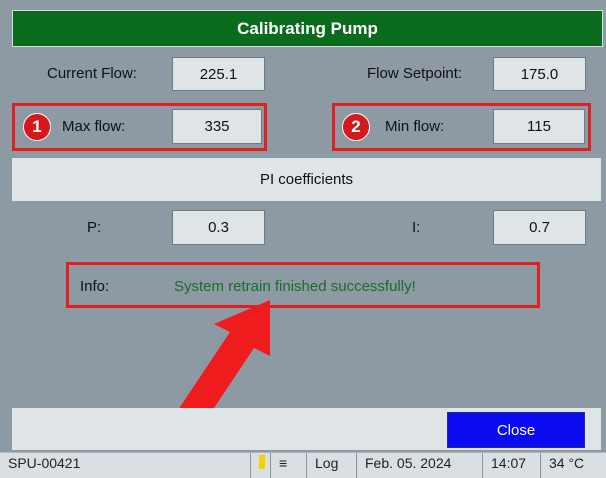 This screenshot has width=606, height=478. What do you see at coordinates (539, 74) in the screenshot?
I see `flow-setpoint-field: 175.0` at bounding box center [539, 74].